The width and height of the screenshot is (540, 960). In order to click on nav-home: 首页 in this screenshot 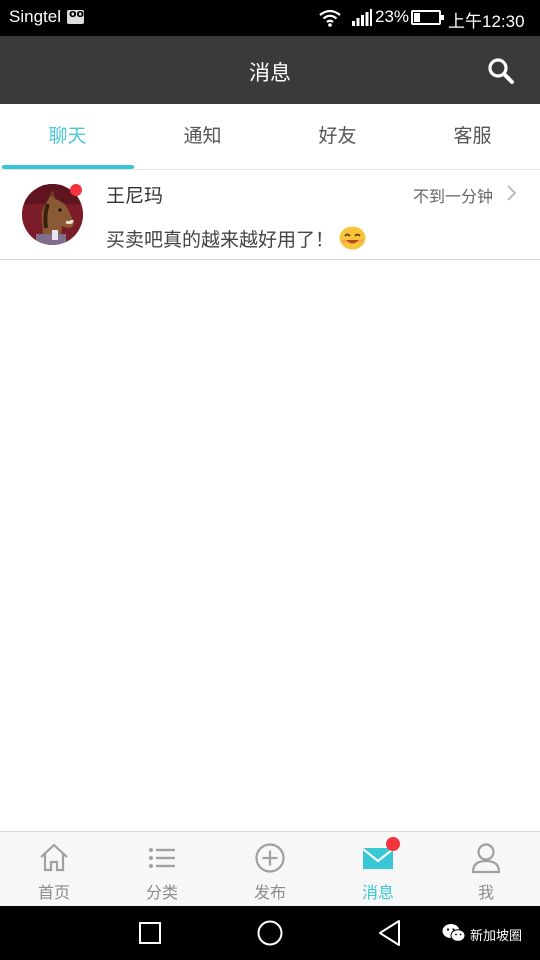, I will do `click(54, 869)`.